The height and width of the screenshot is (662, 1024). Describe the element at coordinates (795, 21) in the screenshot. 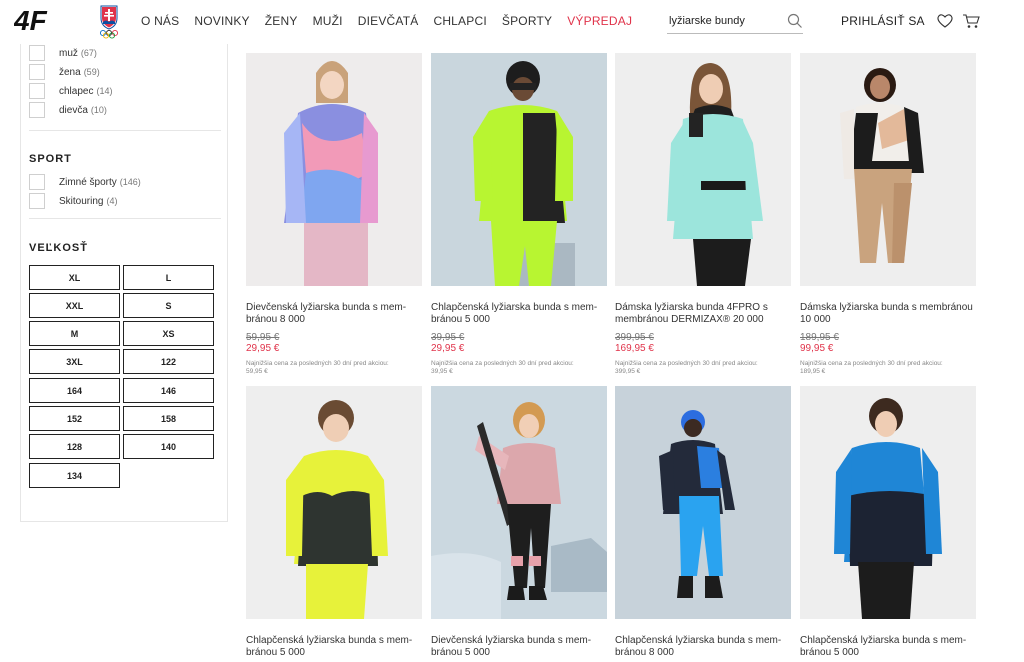

I see `search-icon` at that location.